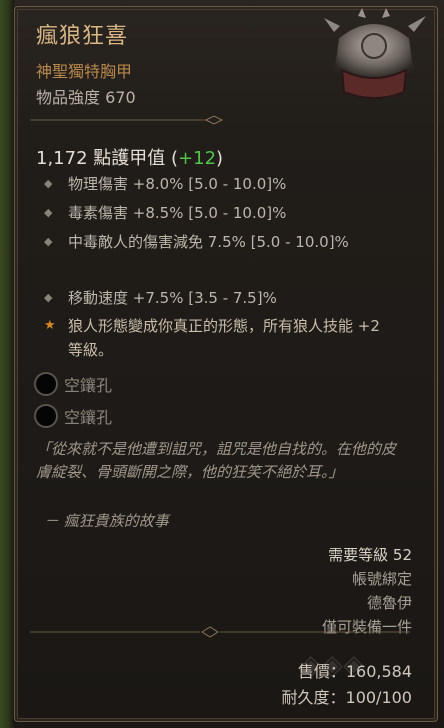  I want to click on affix-damage-reduction: ◆ 中毒敵人的傷害減免 7.5% [5.0 - 10.0]%, so click(216, 242).